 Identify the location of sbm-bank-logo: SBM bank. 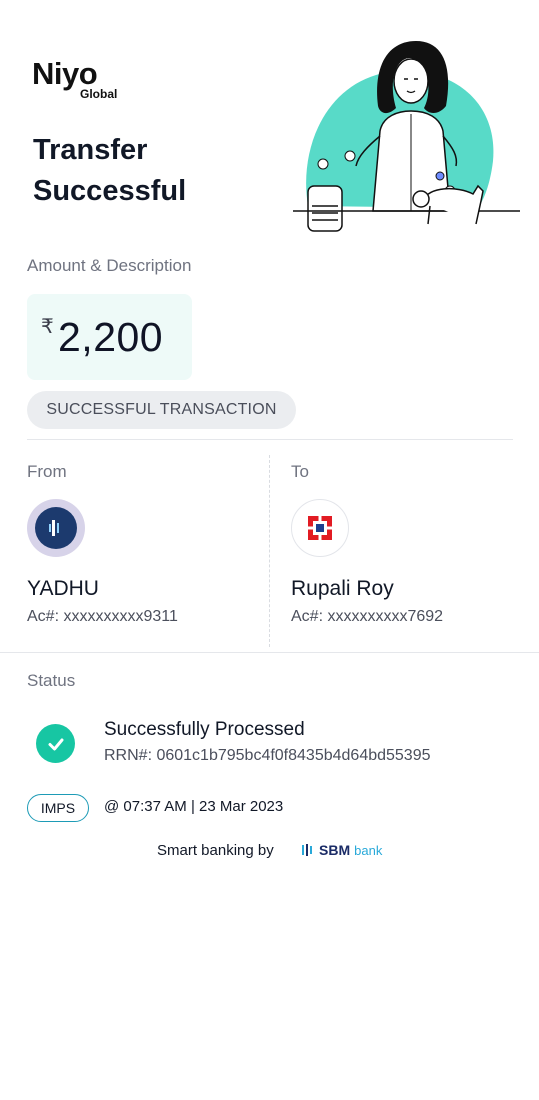
(341, 850).